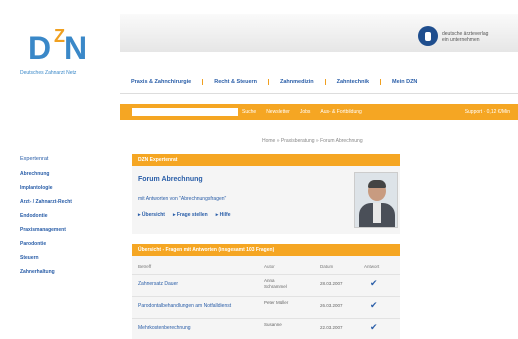 This screenshot has width=518, height=339. What do you see at coordinates (273, 324) in the screenshot?
I see `row-author: Susanne` at bounding box center [273, 324].